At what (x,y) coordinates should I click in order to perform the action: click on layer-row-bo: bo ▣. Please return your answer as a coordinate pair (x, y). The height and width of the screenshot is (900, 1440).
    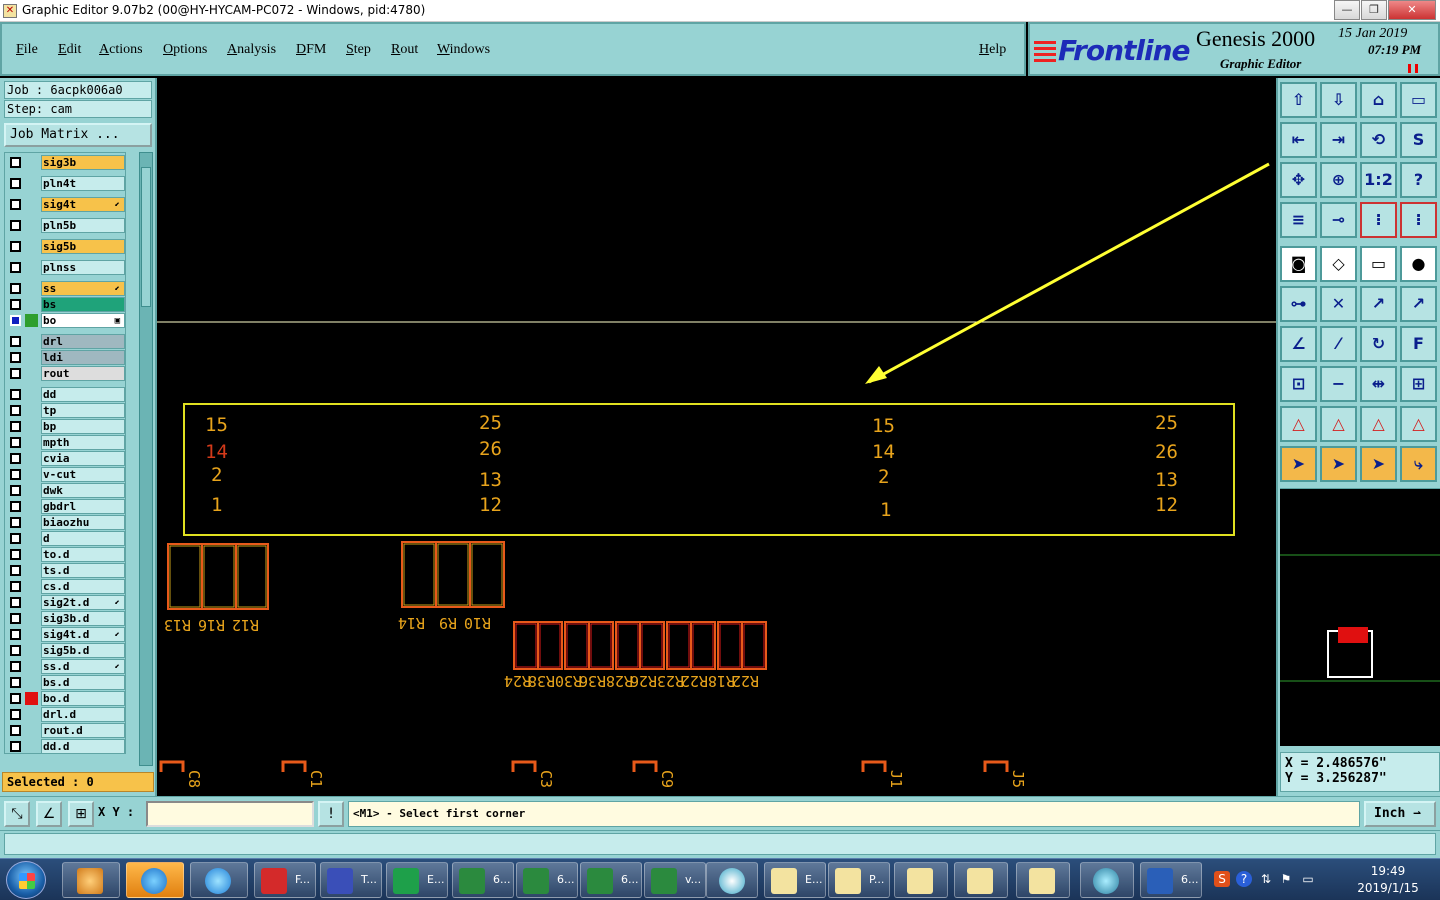
    Looking at the image, I should click on (66, 320).